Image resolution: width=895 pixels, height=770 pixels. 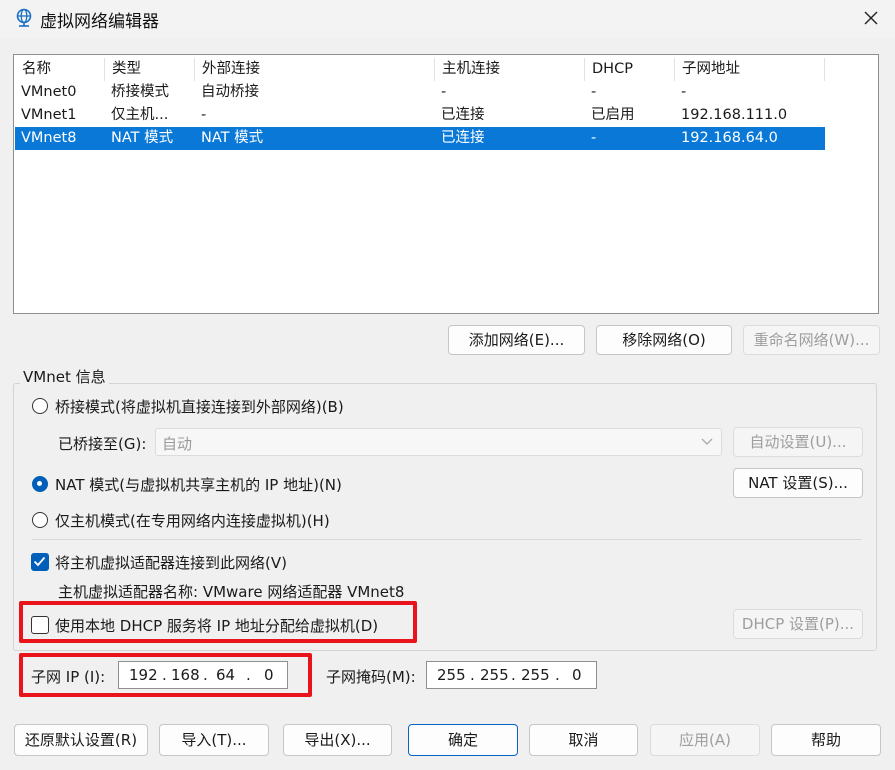 I want to click on restore-defaults-button: 还原默认设置(R), so click(x=81, y=740).